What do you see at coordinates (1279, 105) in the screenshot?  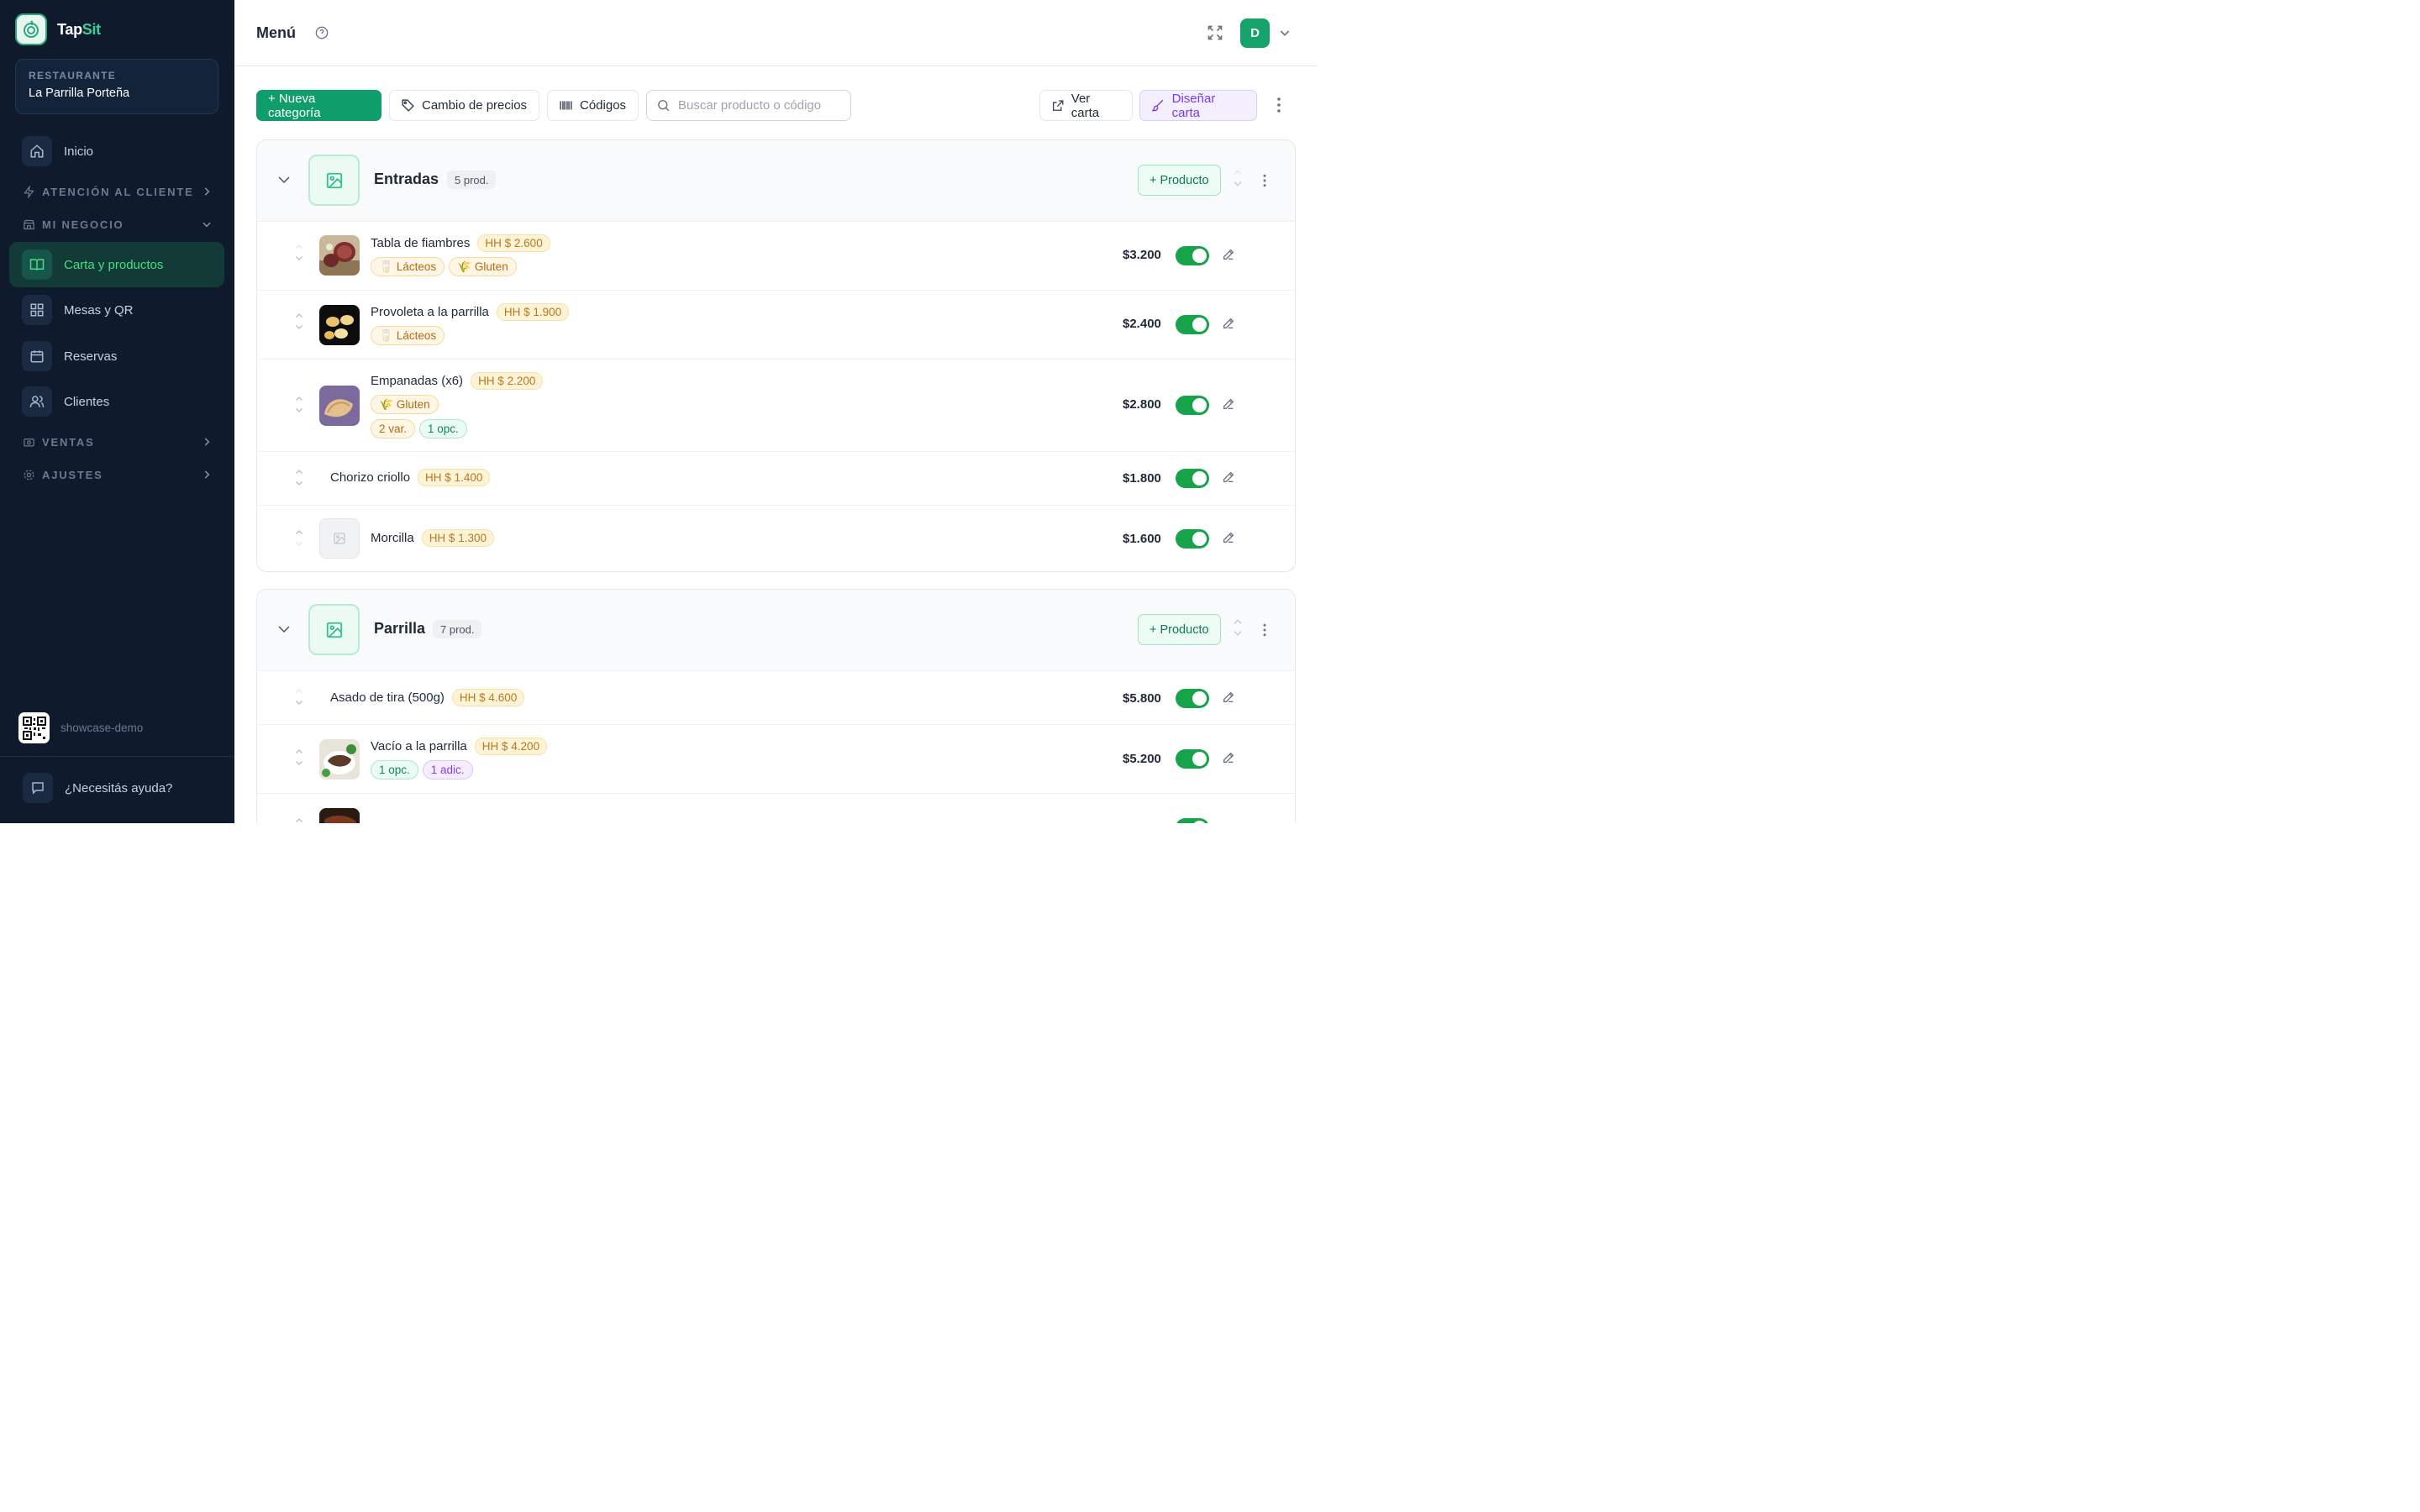 I see `more-options-icon` at bounding box center [1279, 105].